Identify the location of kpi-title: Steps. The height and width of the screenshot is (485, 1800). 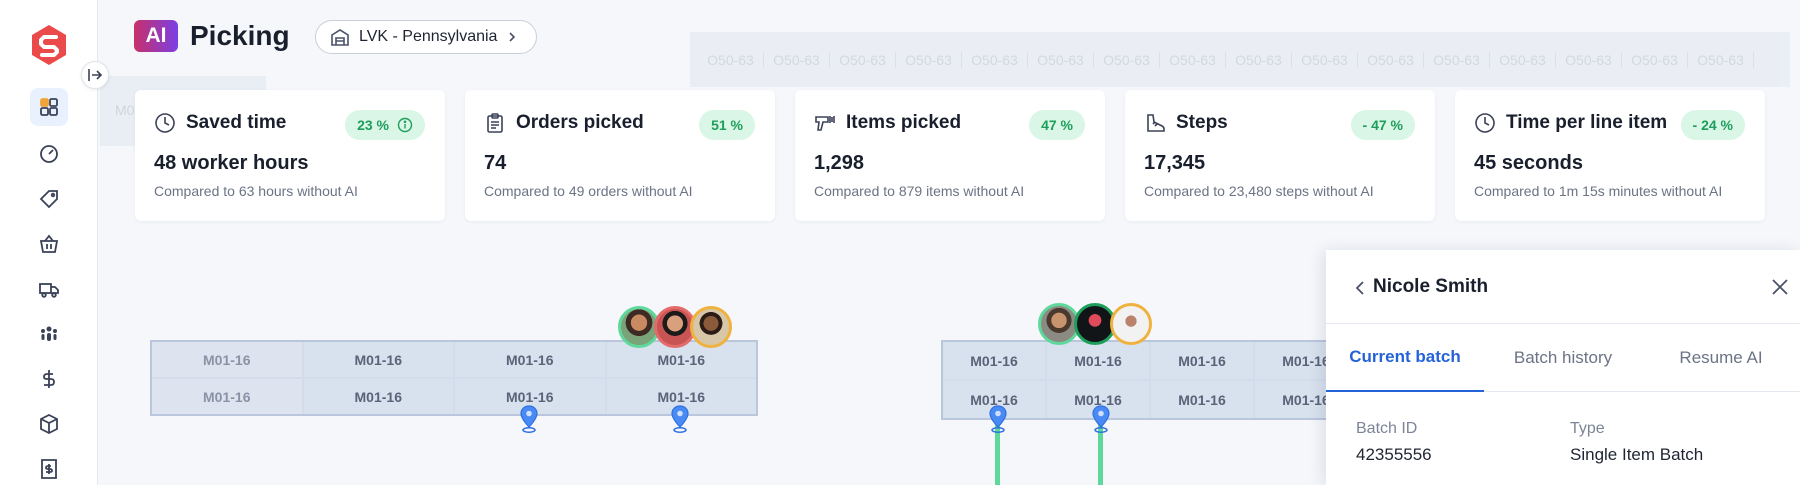
(1202, 122).